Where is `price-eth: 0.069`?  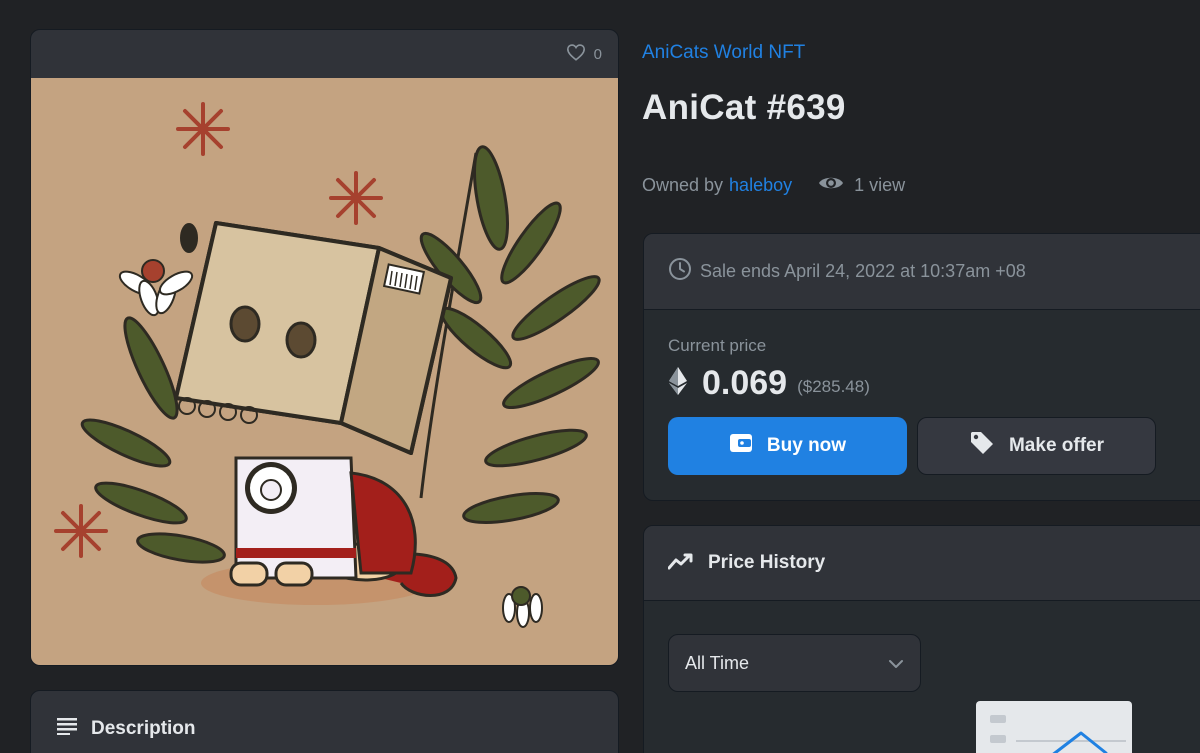
price-eth: 0.069 is located at coordinates (745, 383).